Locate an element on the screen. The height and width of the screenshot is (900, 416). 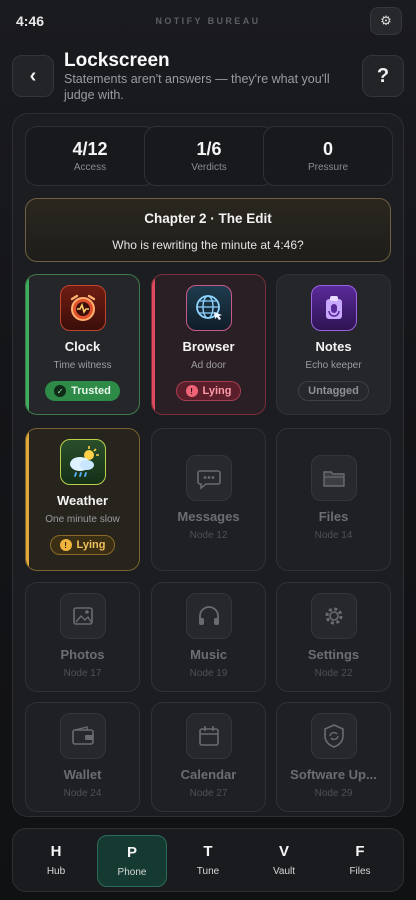
chevron-left-icon: ‹ is located at coordinates (33, 75).